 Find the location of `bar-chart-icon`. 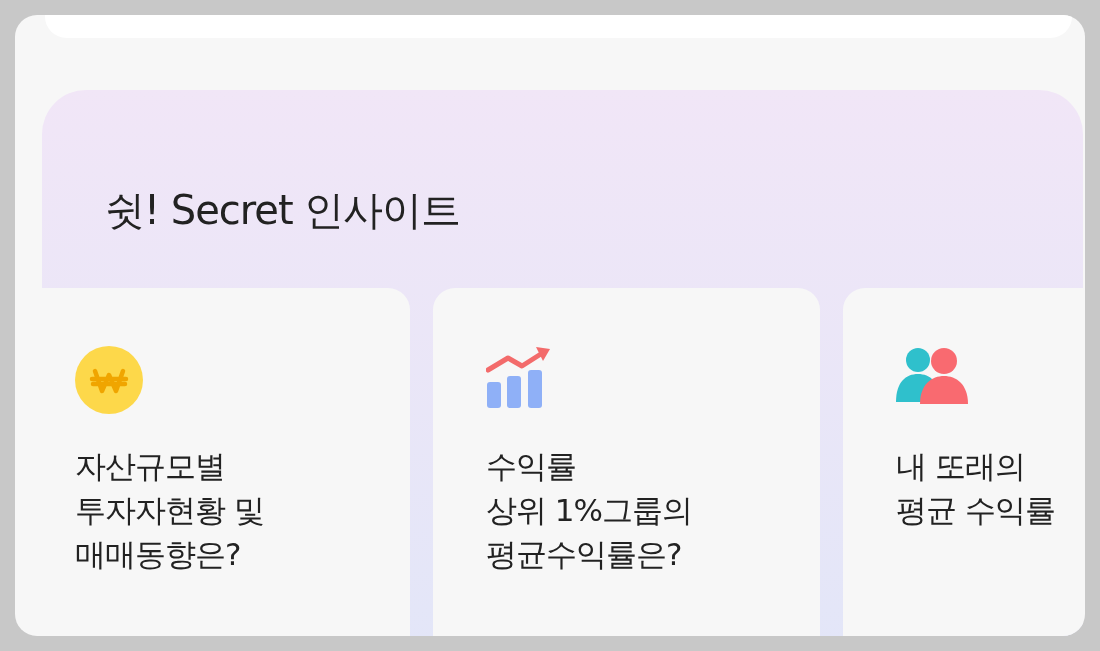

bar-chart-icon is located at coordinates (519, 377).